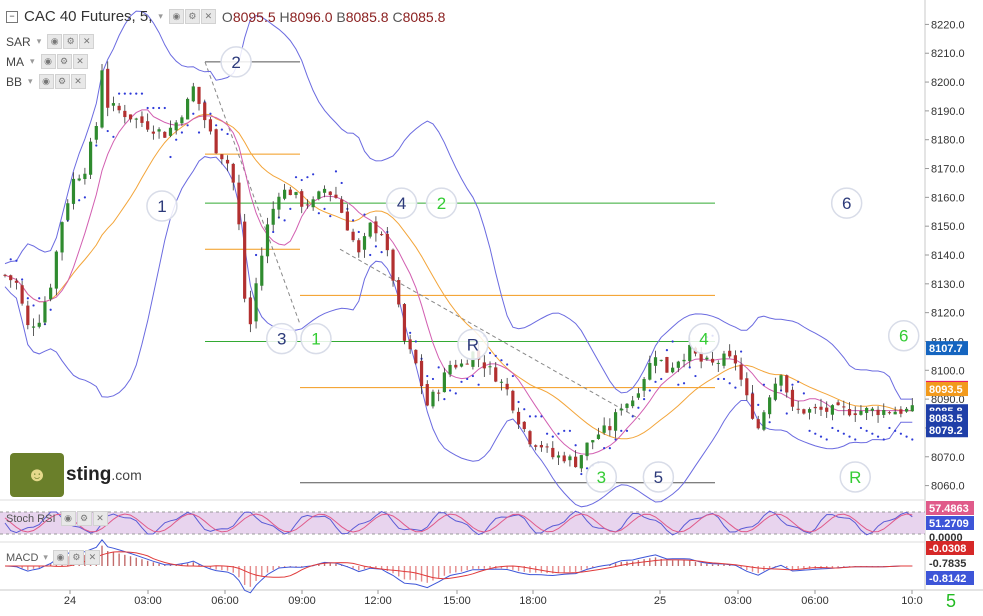 This screenshot has width=983, height=616. What do you see at coordinates (457, 601) in the screenshot?
I see `time-label: 15:00` at bounding box center [457, 601].